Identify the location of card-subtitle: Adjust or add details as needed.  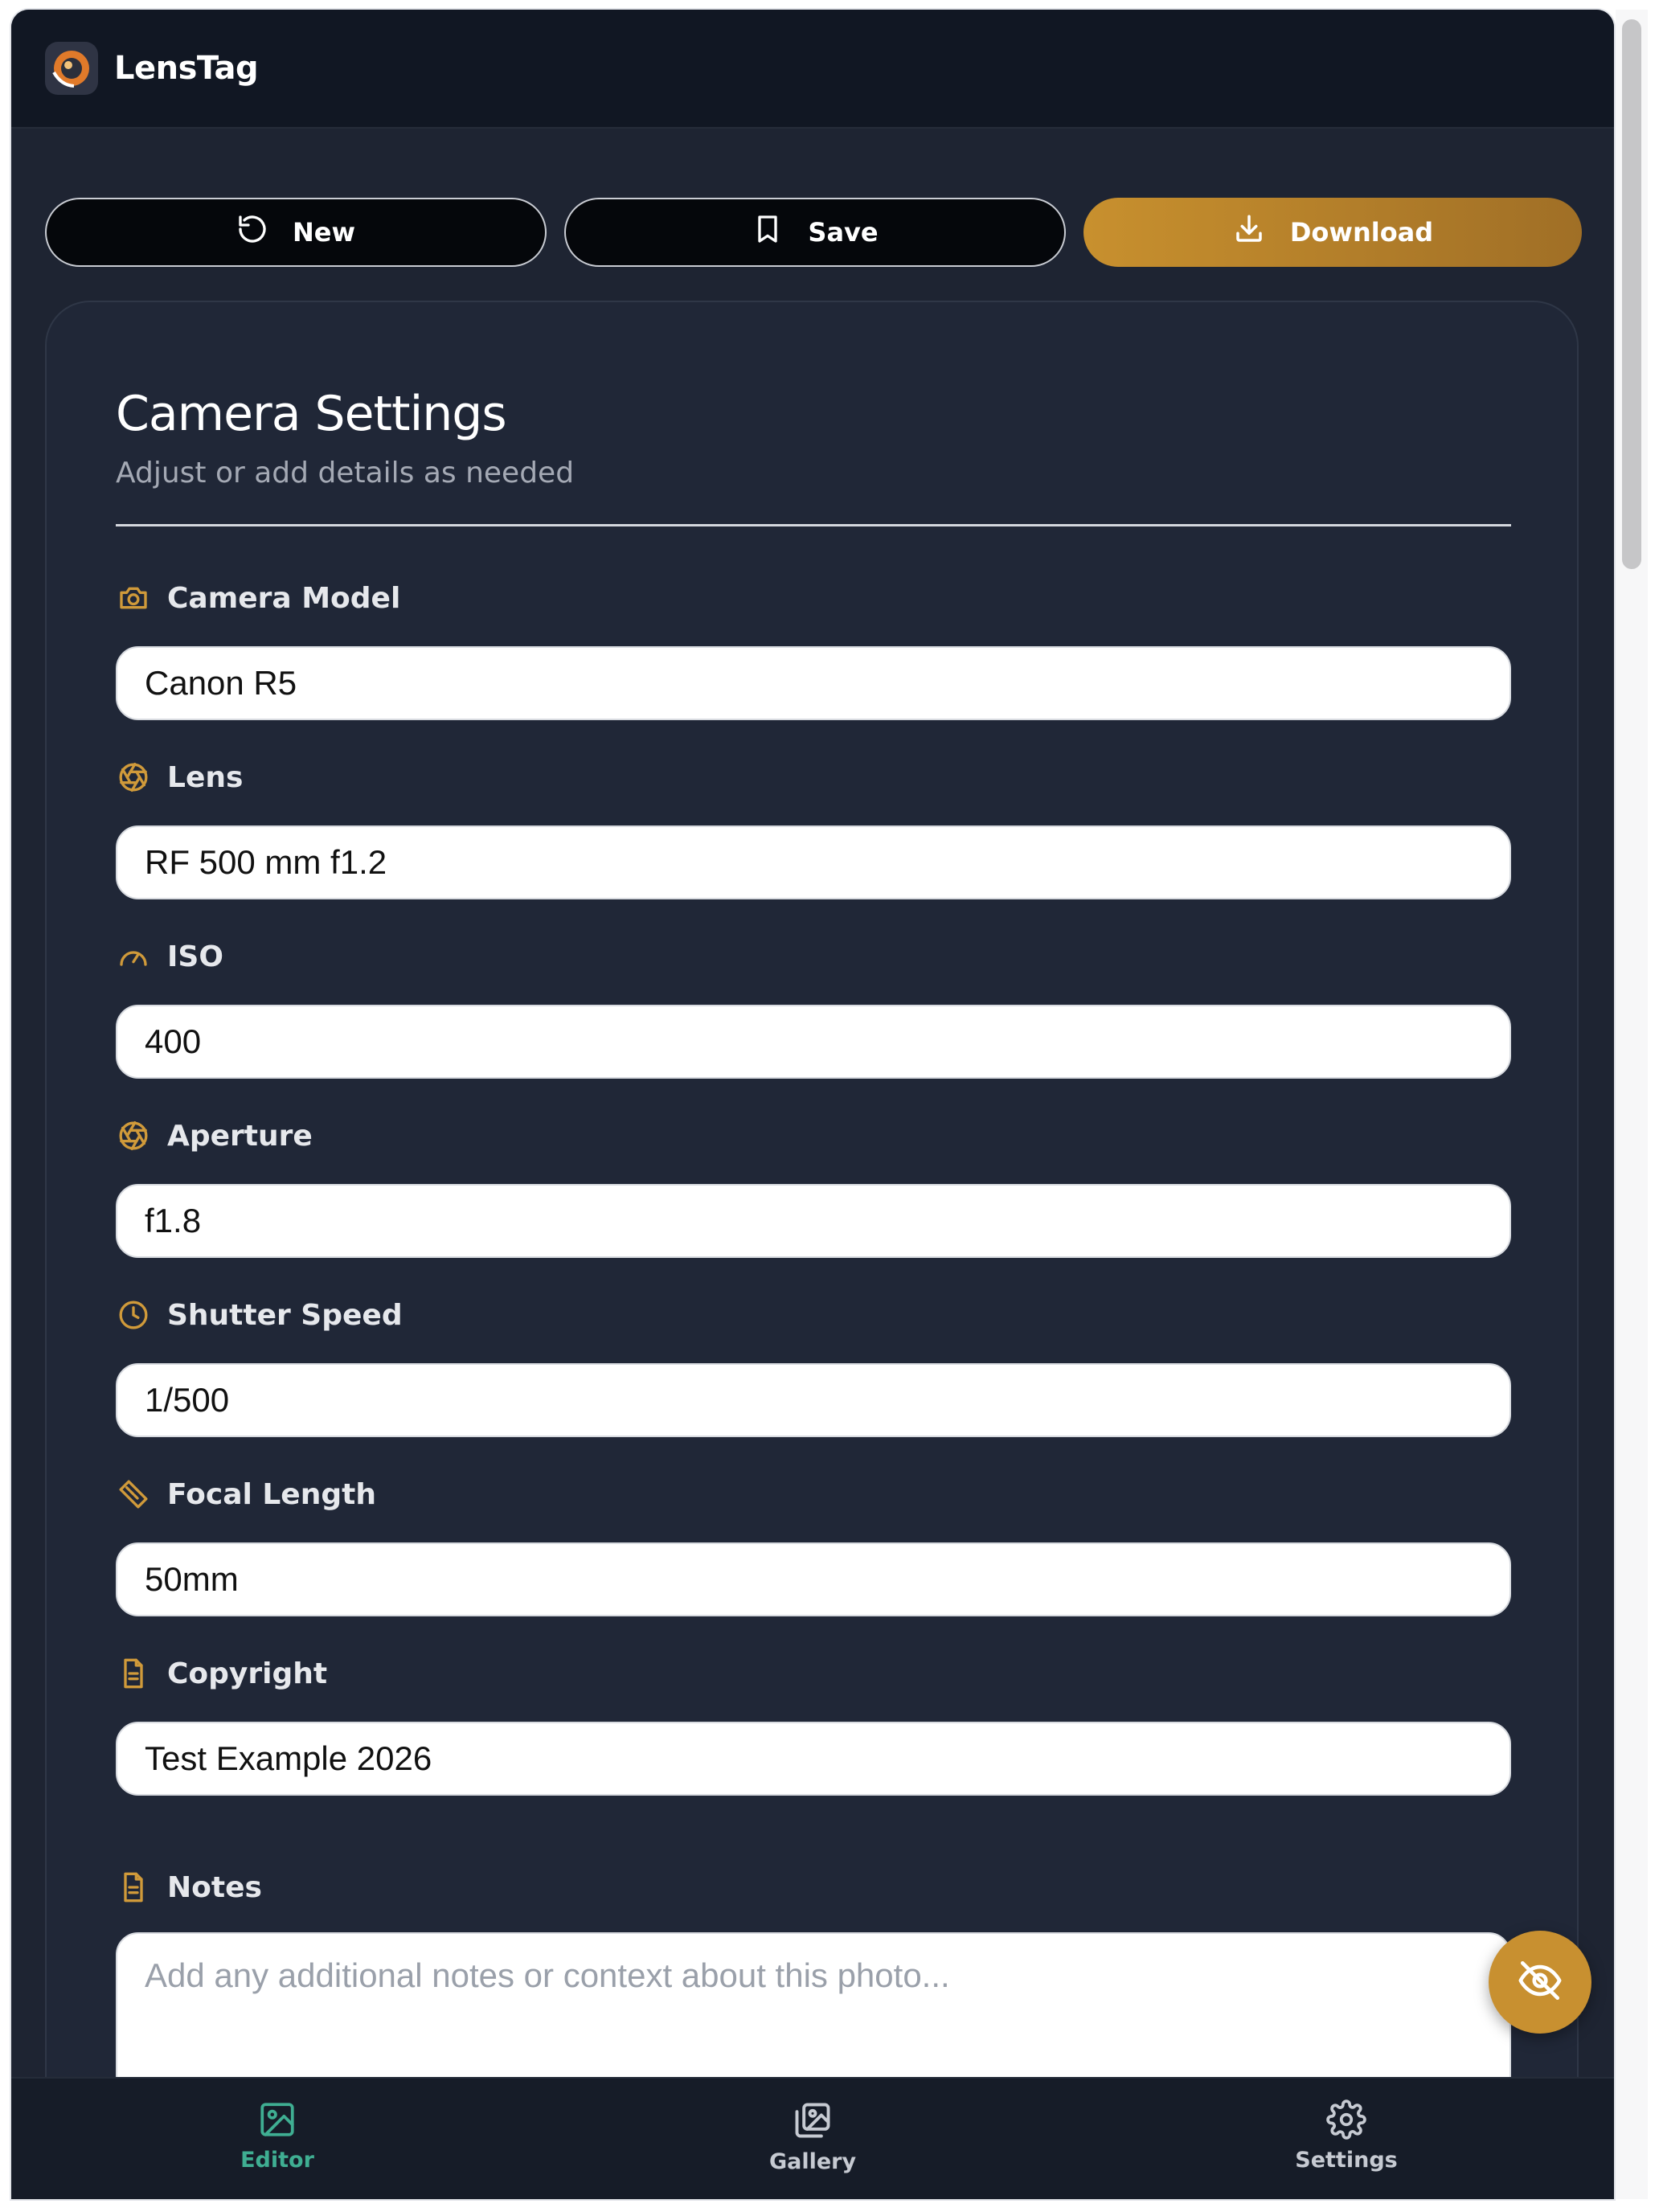
(345, 474).